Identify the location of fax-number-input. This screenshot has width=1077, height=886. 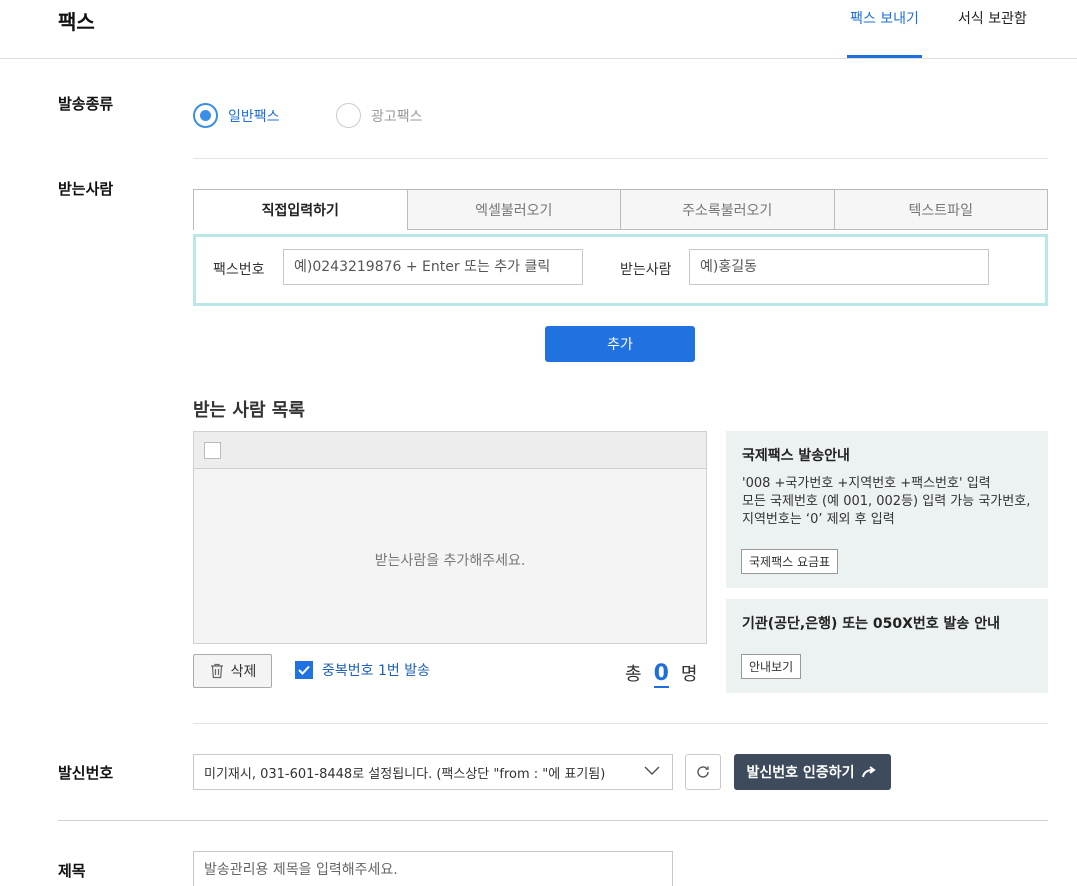
(433, 267).